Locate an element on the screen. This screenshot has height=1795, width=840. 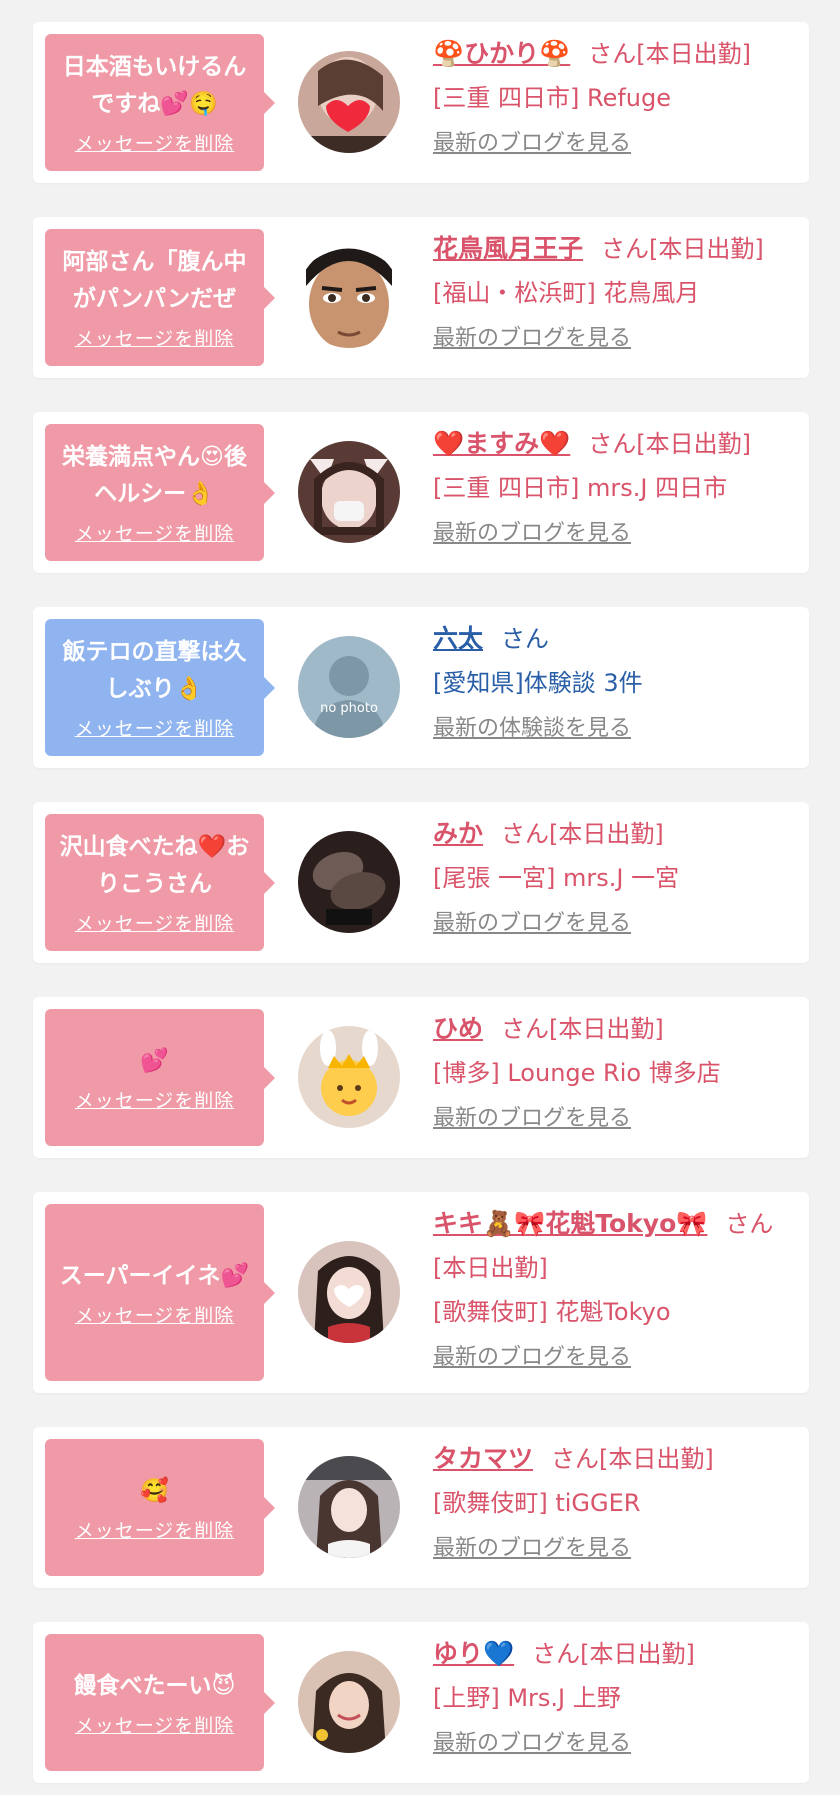
profile-name-link: 花鳥風月王子 is located at coordinates (508, 248).